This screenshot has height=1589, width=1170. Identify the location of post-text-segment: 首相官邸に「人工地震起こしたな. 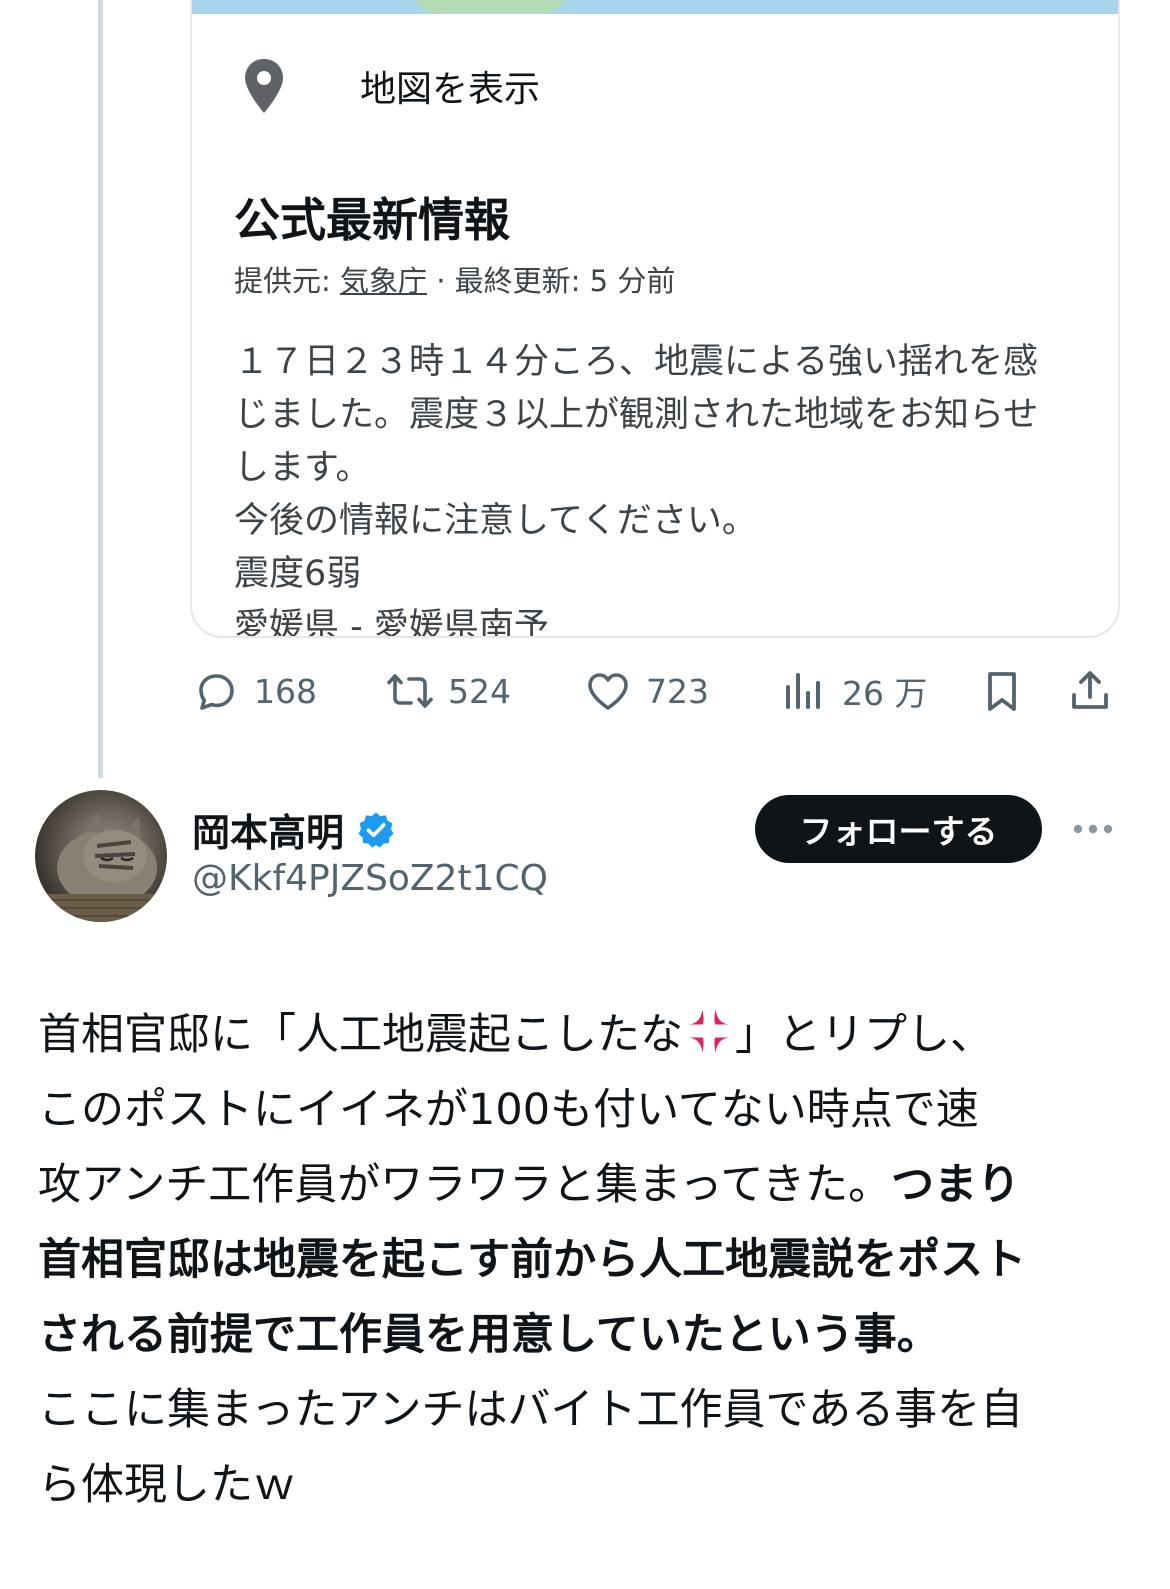
(360, 1035).